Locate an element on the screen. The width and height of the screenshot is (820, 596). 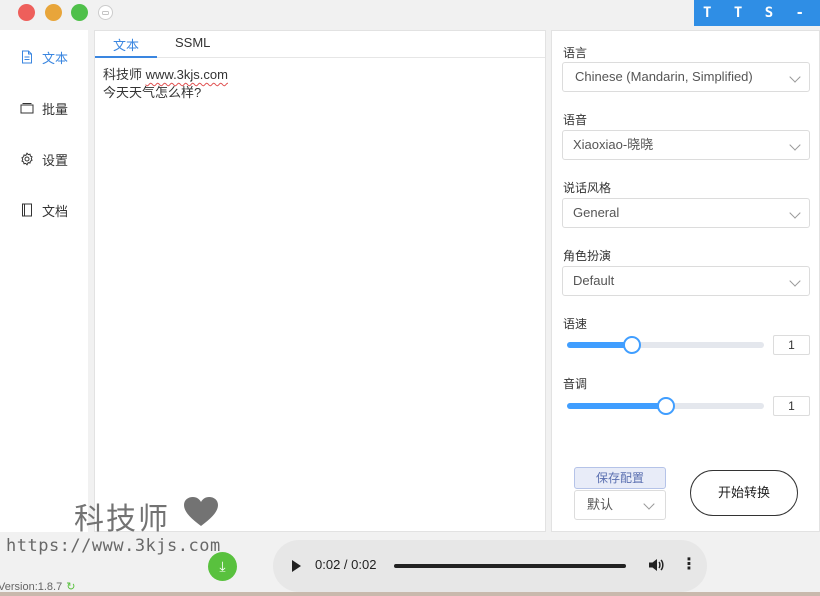
config-value: 默认 is located at coordinates (600, 504).